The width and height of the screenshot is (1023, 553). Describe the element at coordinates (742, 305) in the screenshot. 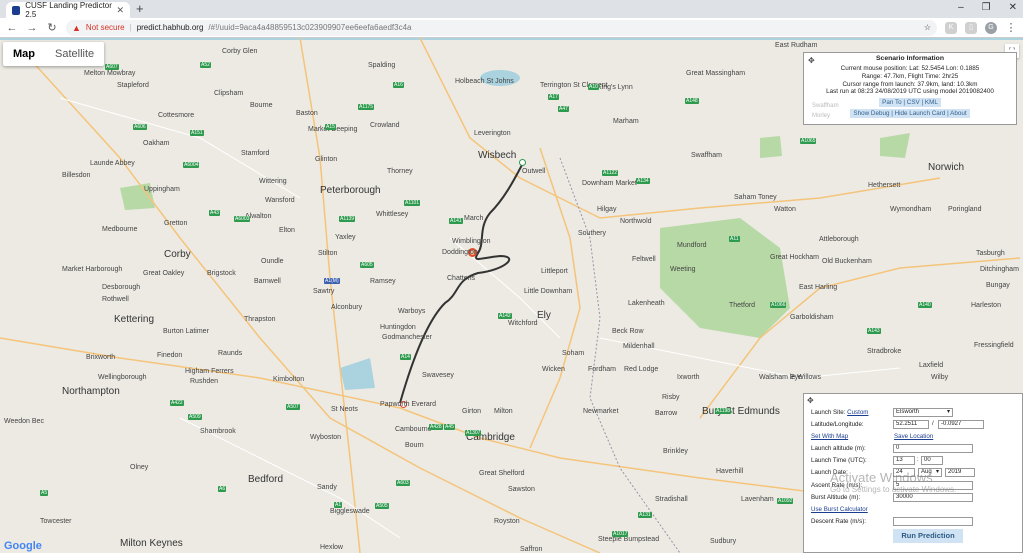

I see `place-label: Thetford` at that location.